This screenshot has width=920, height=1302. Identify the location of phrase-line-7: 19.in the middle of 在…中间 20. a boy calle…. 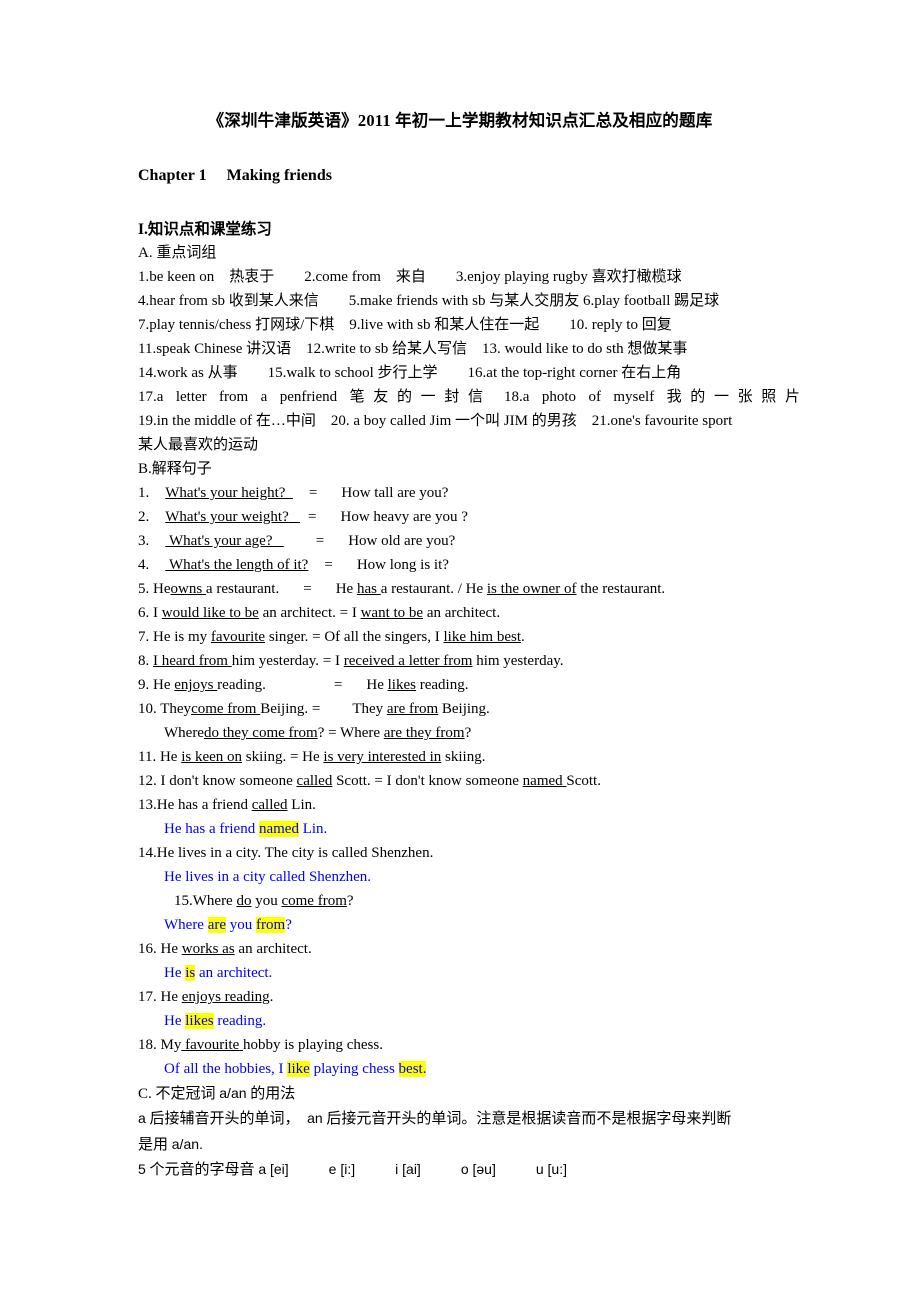
(435, 421).